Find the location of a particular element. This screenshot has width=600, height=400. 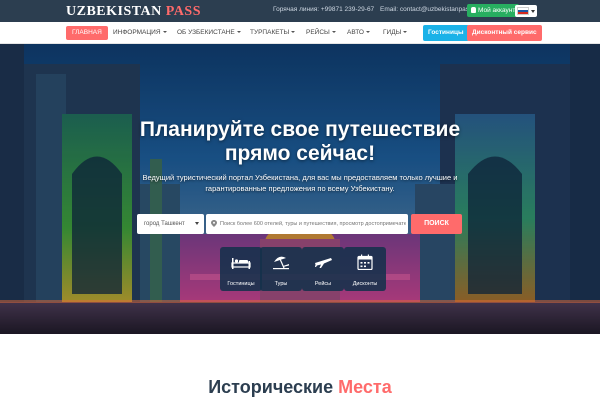

user-icon is located at coordinates (473, 10).